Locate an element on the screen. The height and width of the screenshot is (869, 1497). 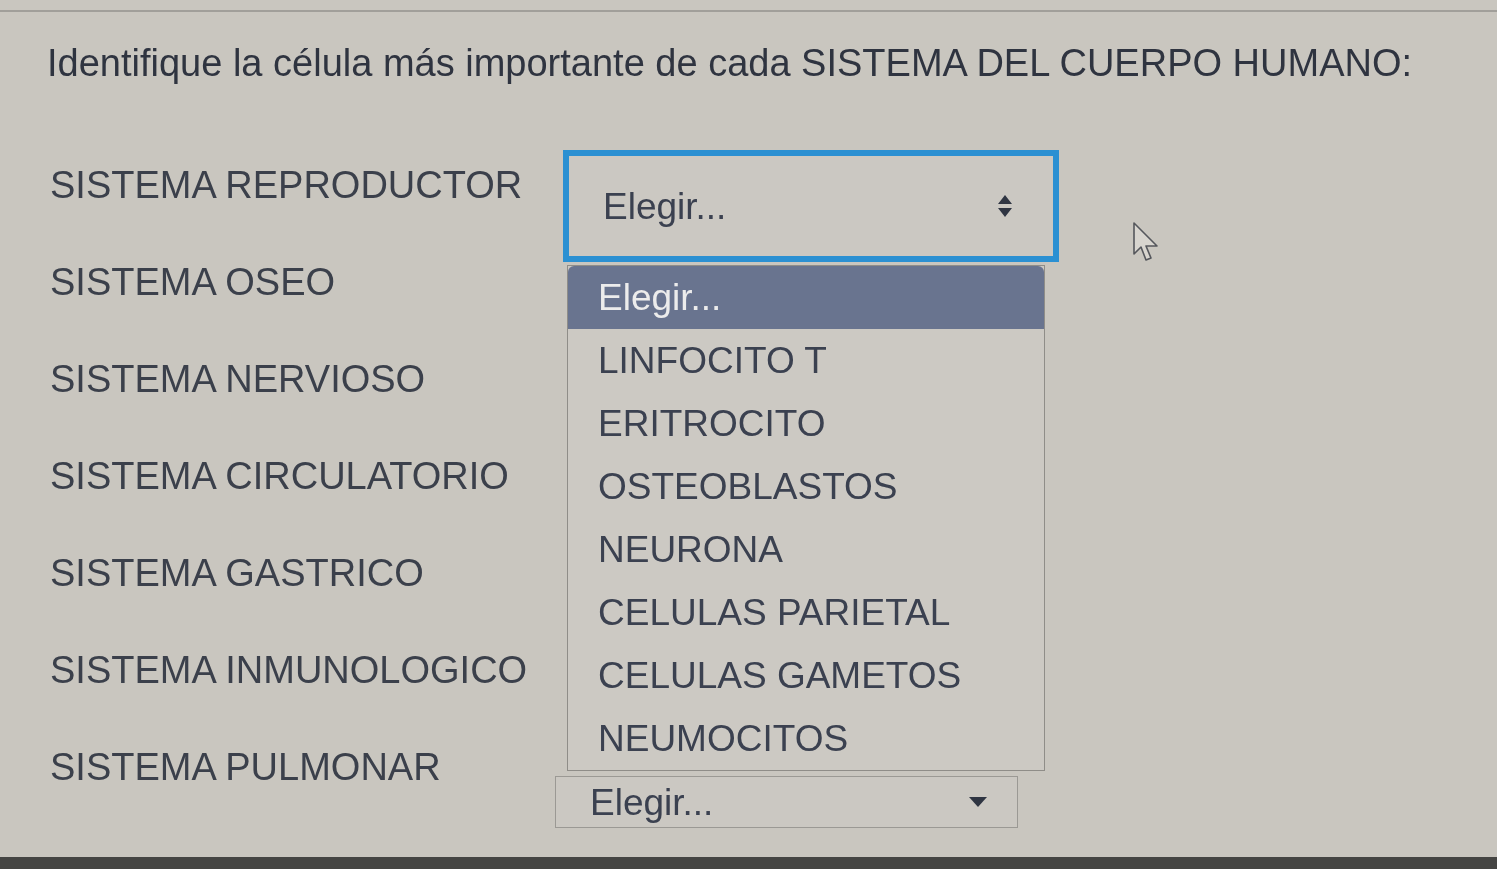
dropdown-option: CELULAS PARIETAL is located at coordinates (806, 612).